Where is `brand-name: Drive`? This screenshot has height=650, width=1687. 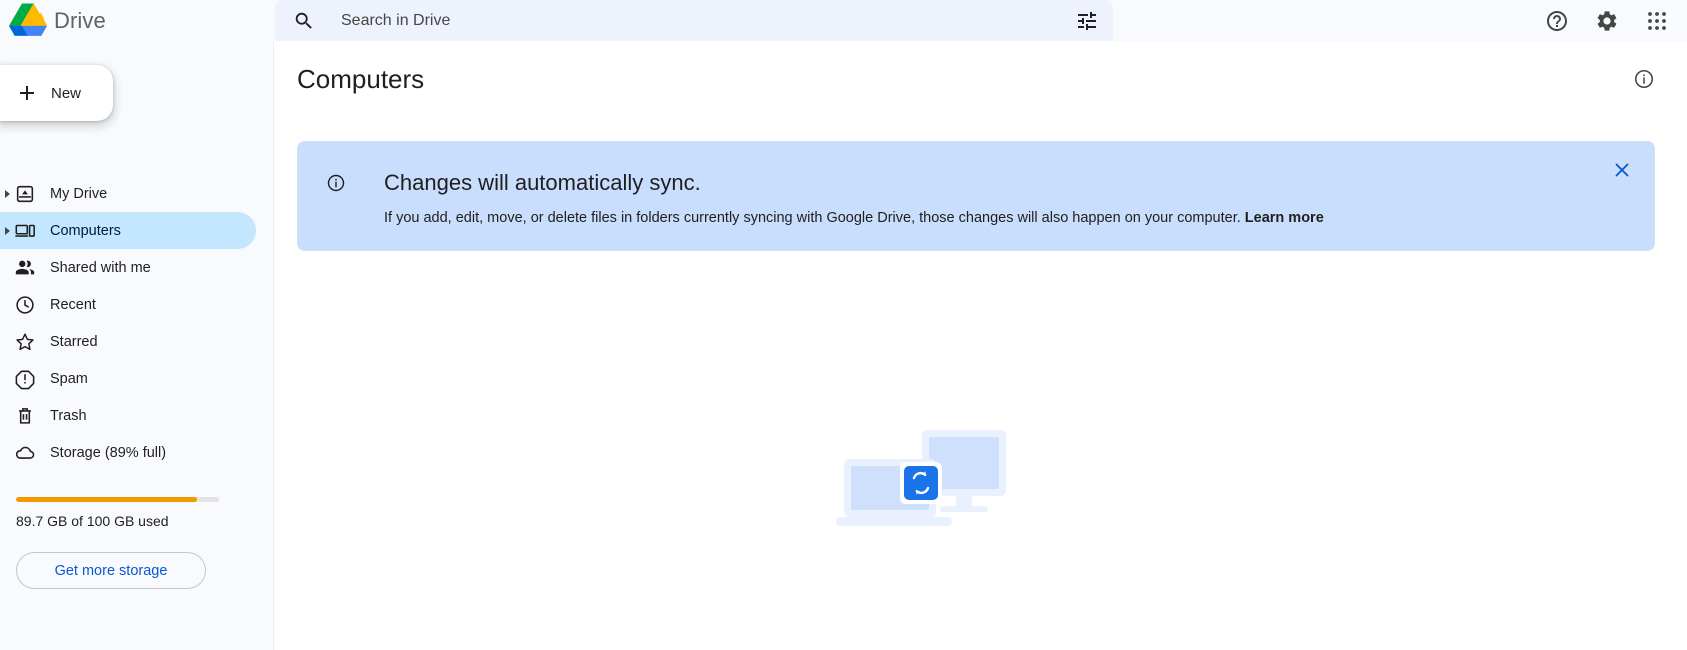 brand-name: Drive is located at coordinates (80, 20).